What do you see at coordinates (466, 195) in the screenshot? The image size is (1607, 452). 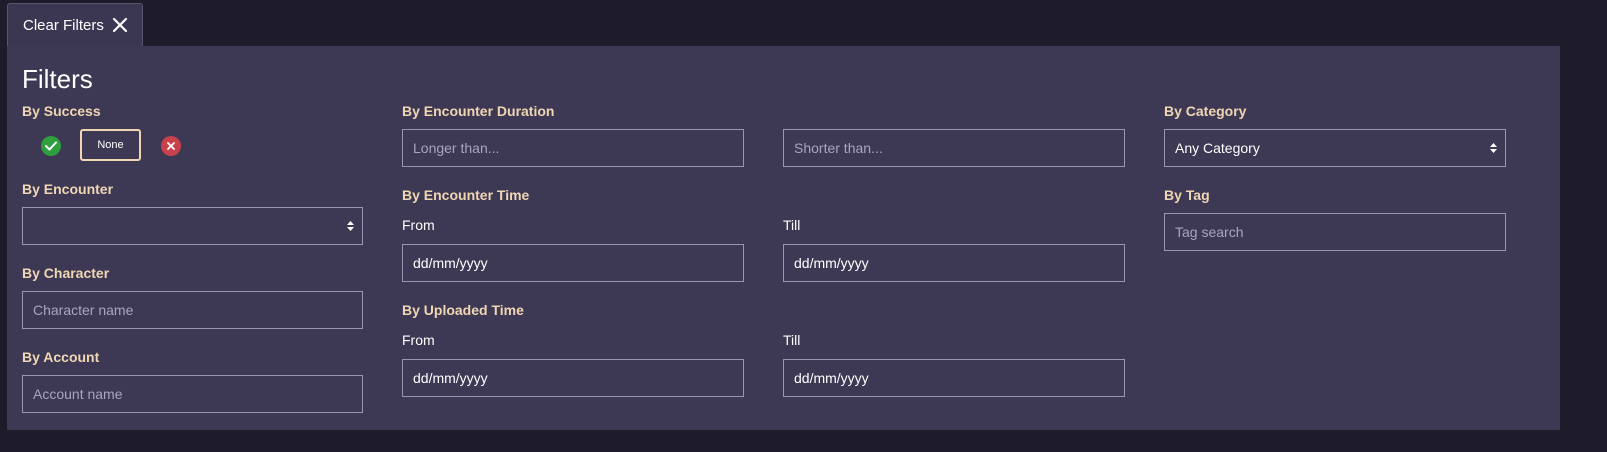 I see `by-encounter-time-label: By Encounter Time` at bounding box center [466, 195].